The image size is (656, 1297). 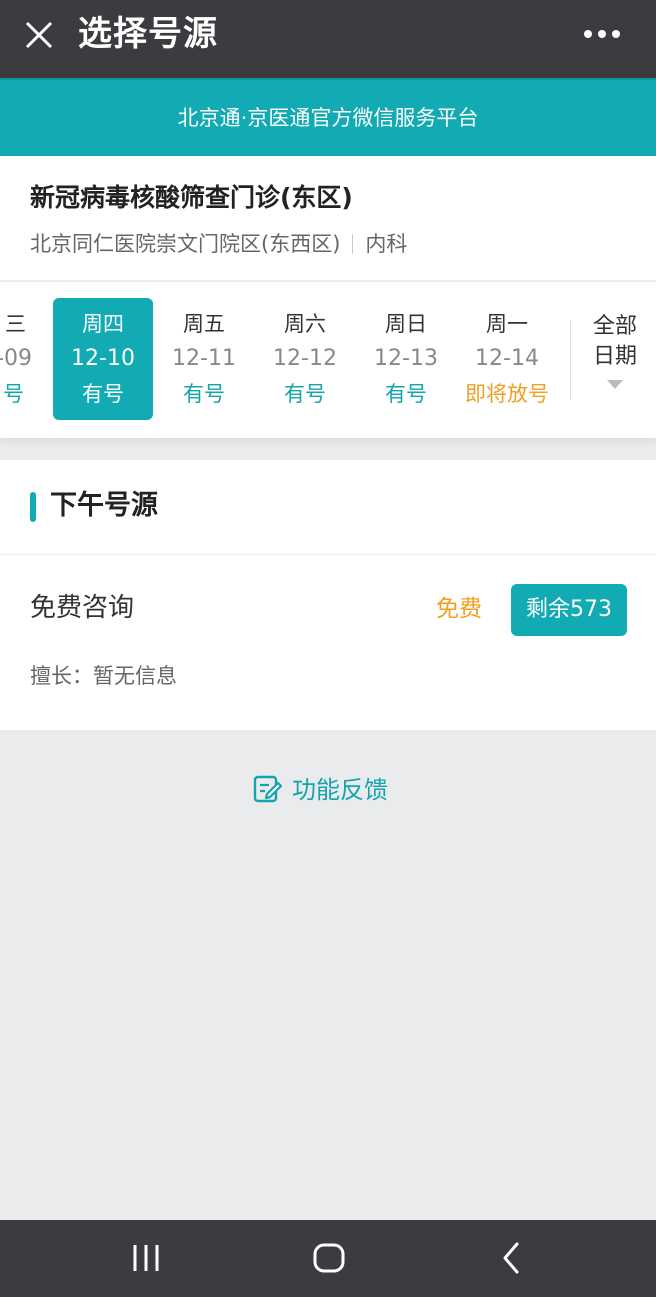 What do you see at coordinates (340, 790) in the screenshot?
I see `feedback-label: 功能反馈` at bounding box center [340, 790].